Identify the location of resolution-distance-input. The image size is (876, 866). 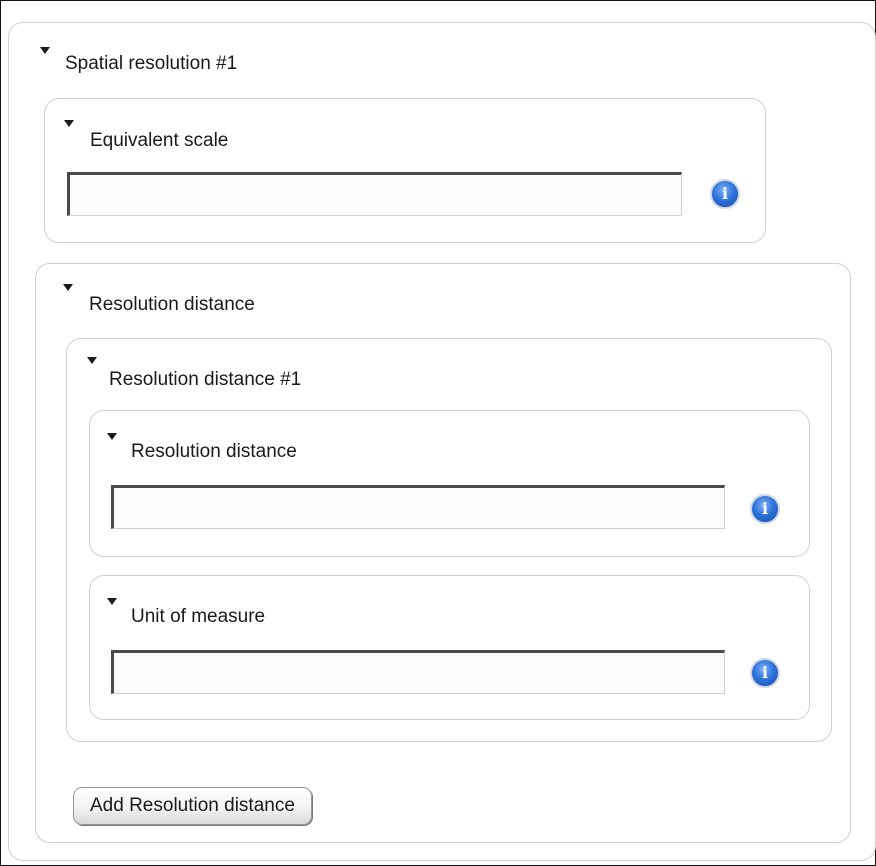
(418, 507).